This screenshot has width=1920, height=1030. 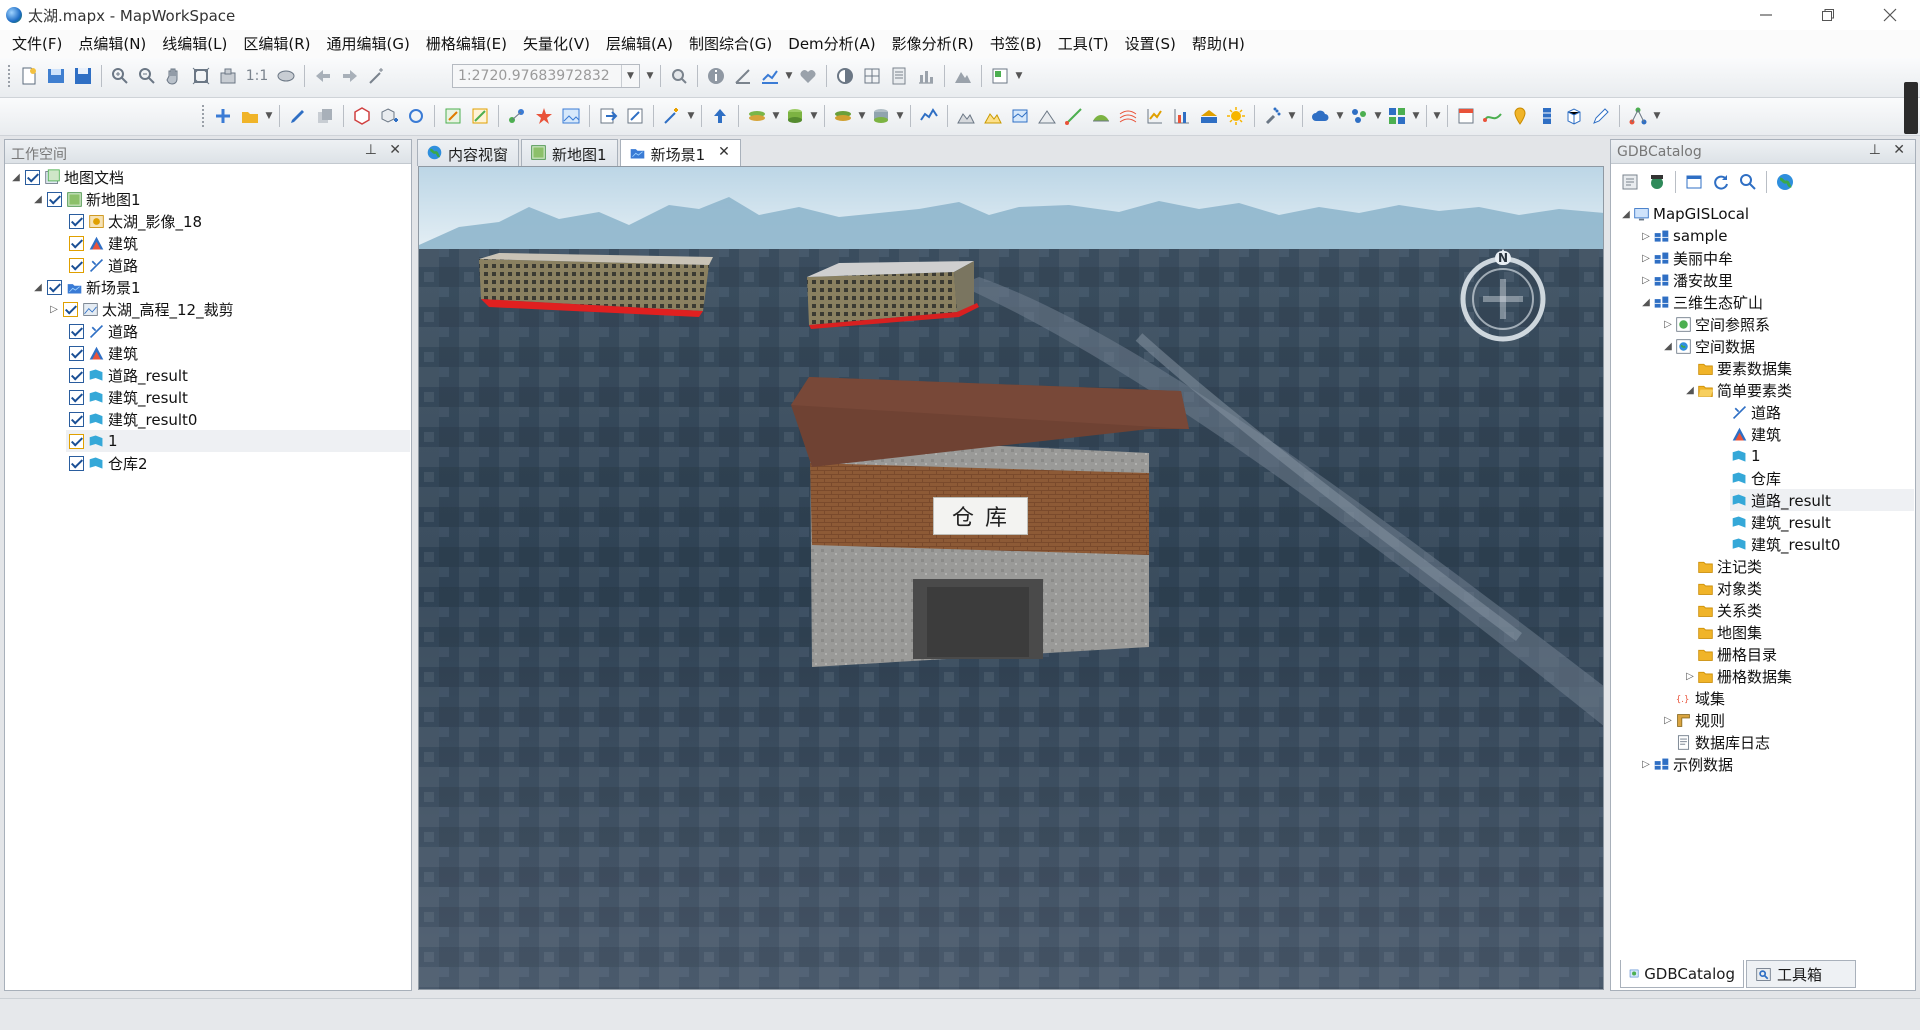 What do you see at coordinates (1785, 544) in the screenshot?
I see `catalog-node-feature: 建筑_result0` at bounding box center [1785, 544].